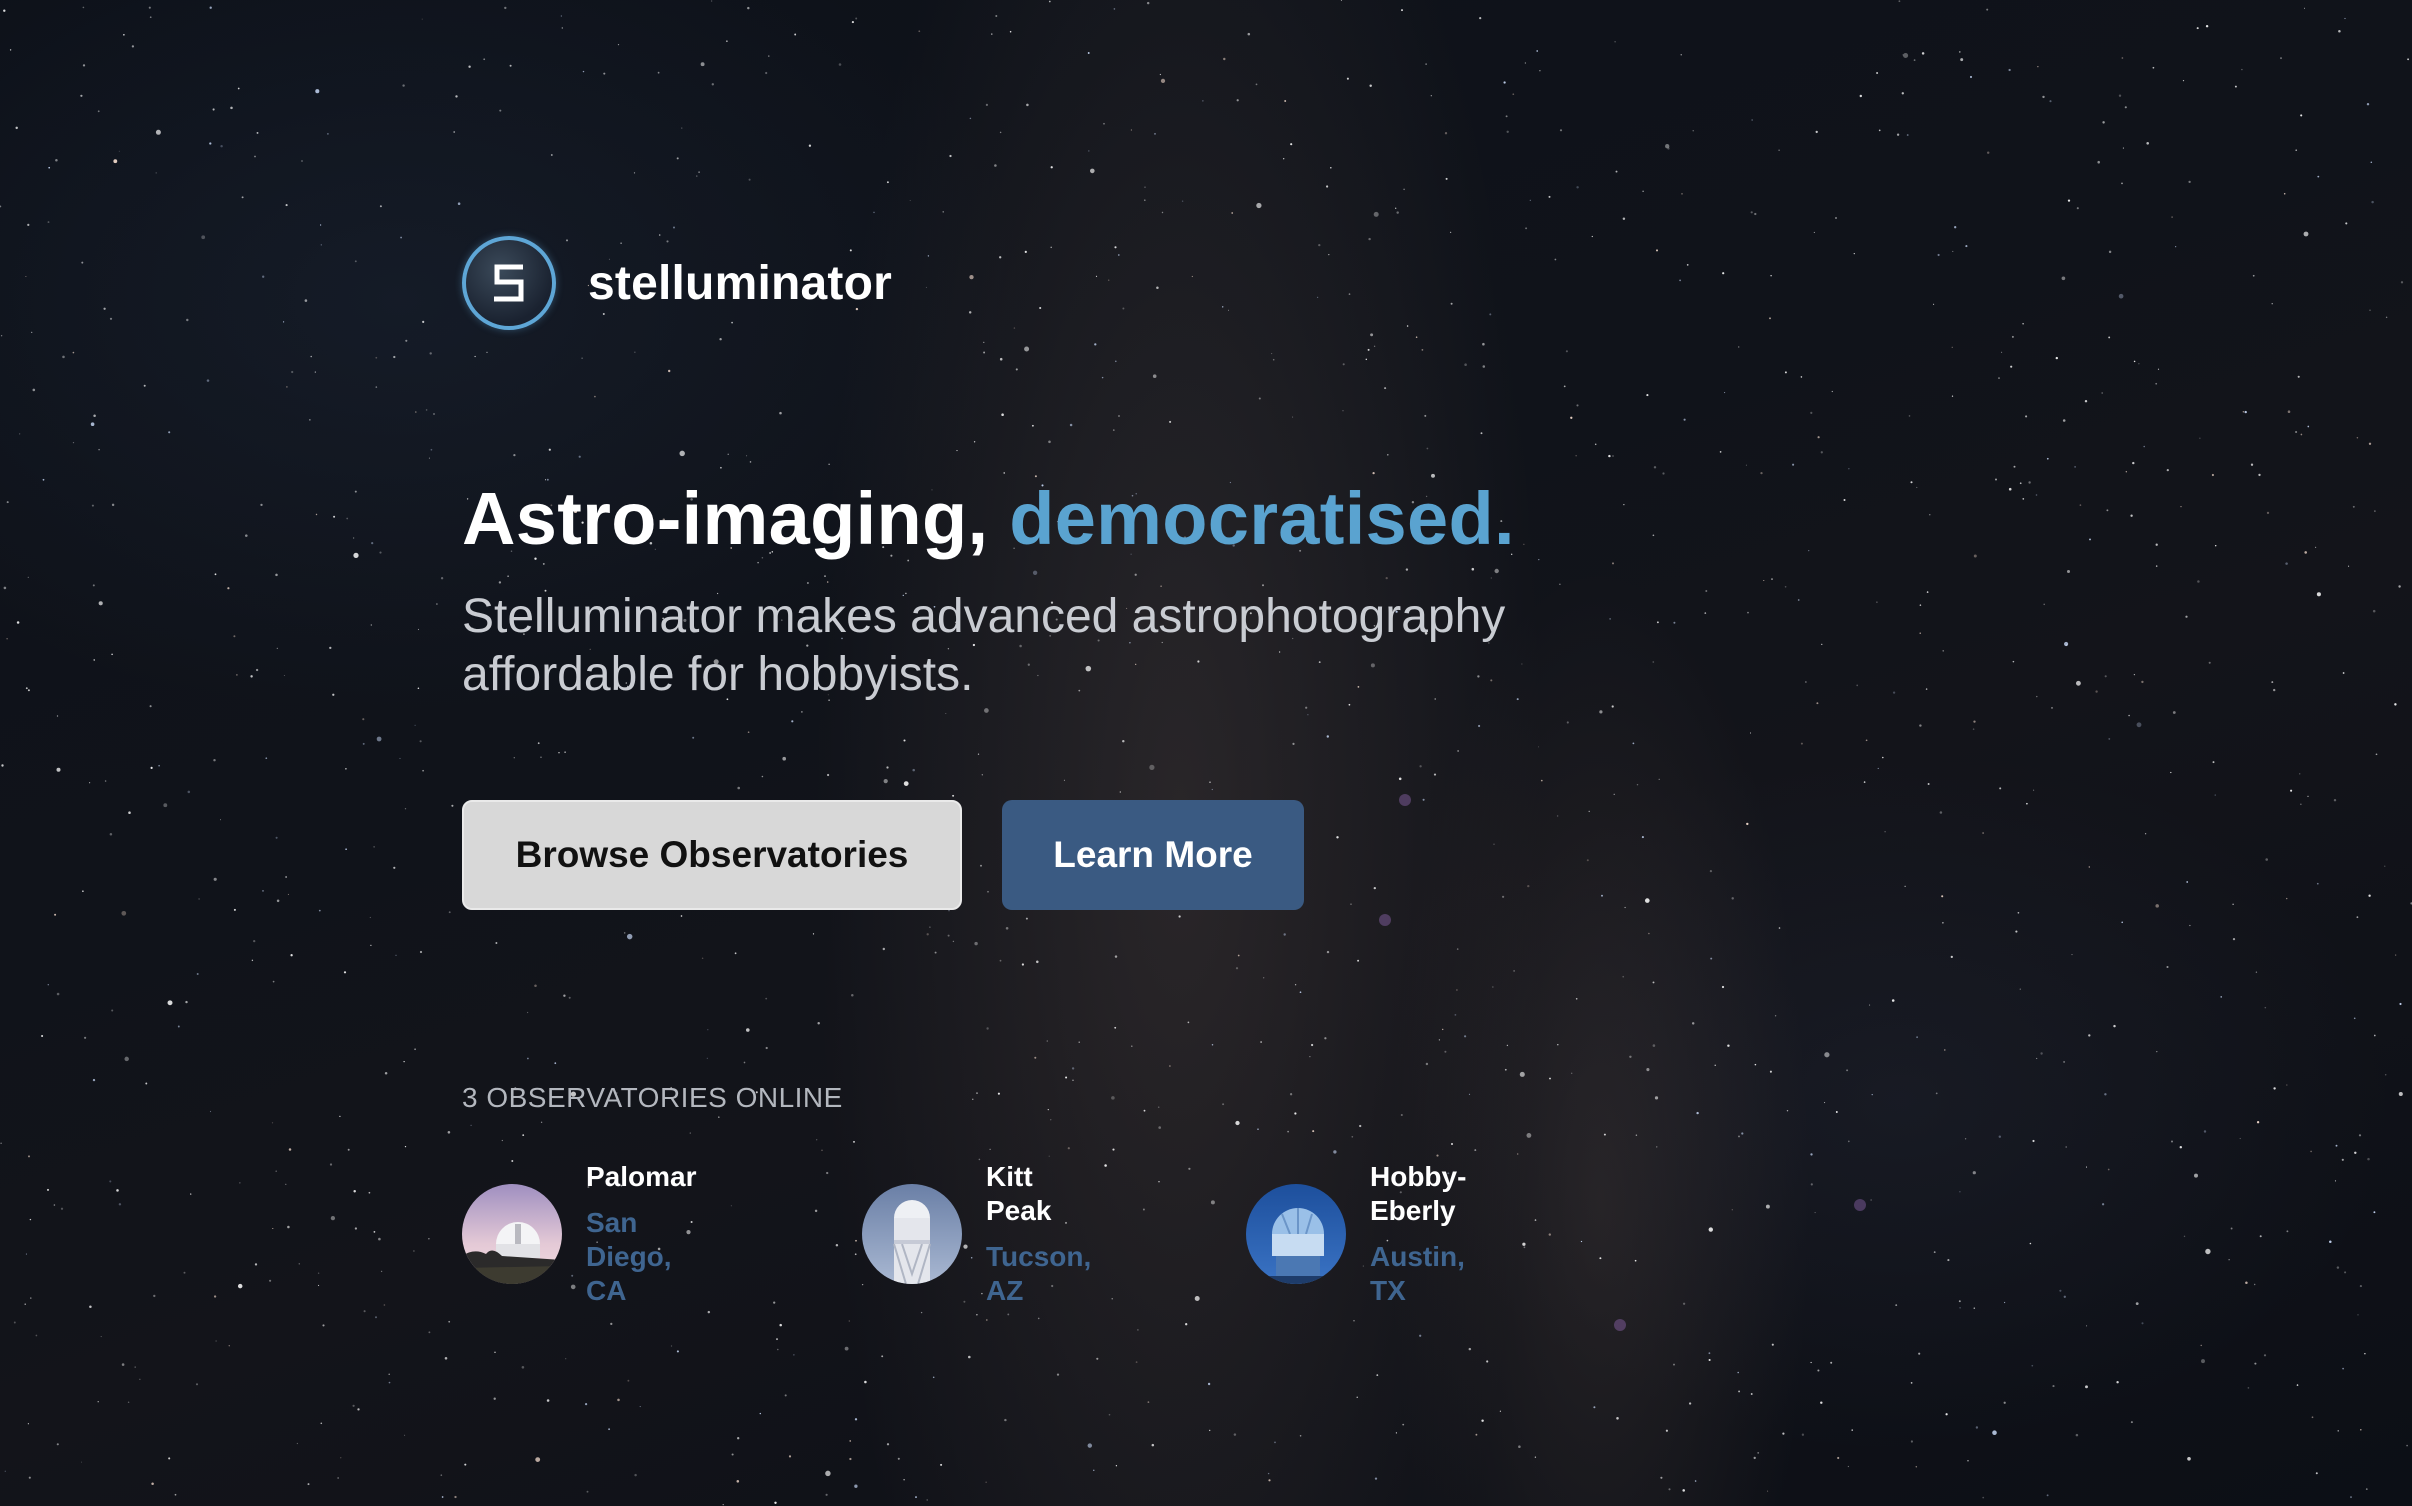 The height and width of the screenshot is (1506, 2412). What do you see at coordinates (1417, 1273) in the screenshot?
I see `observatory-location: Austin, TX` at bounding box center [1417, 1273].